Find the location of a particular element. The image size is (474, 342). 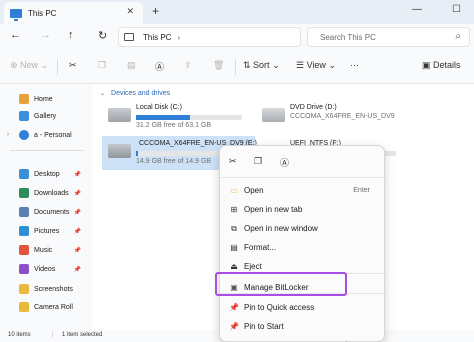

collapse-chevron-icon: ⌄ is located at coordinates (102, 94).